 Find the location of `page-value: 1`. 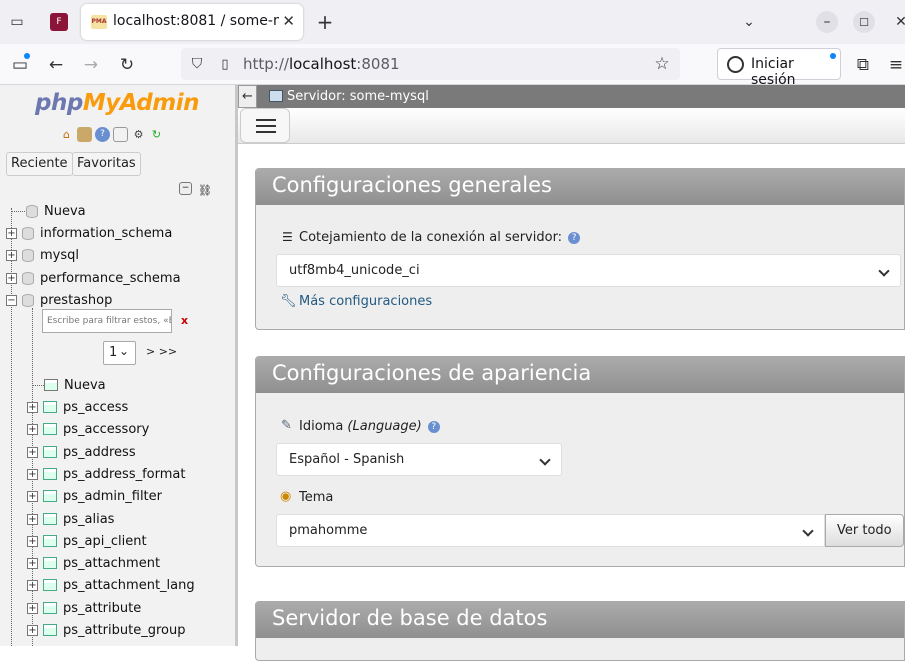

page-value: 1 is located at coordinates (113, 352).